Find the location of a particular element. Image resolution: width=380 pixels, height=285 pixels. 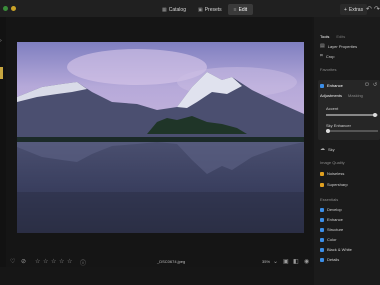

accent-label: Accent is located at coordinates (332, 108).